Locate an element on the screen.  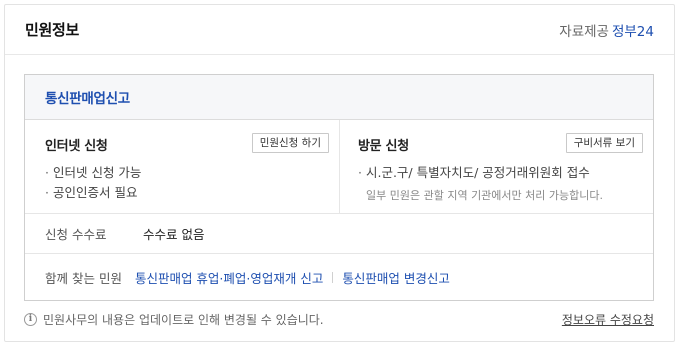
online-apply-section: 인터넷 신청 민원신청 하기 인터넷 신청 가능 공인인증서 필요 is located at coordinates (182, 166).